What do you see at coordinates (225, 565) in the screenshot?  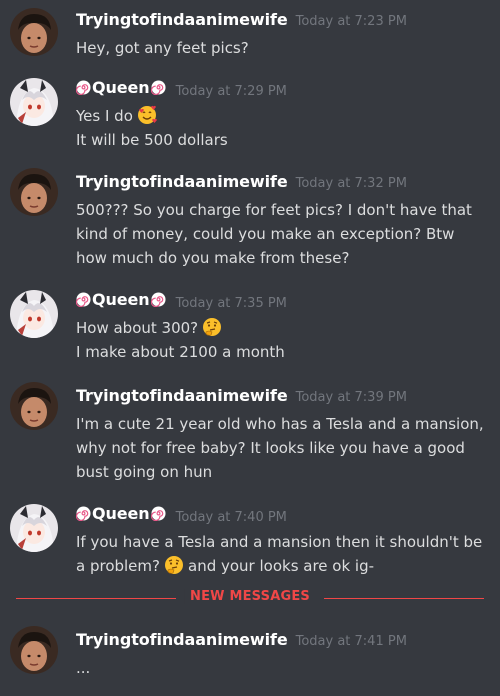 I see `message-text: a problem? and your looks are ok ig-` at bounding box center [225, 565].